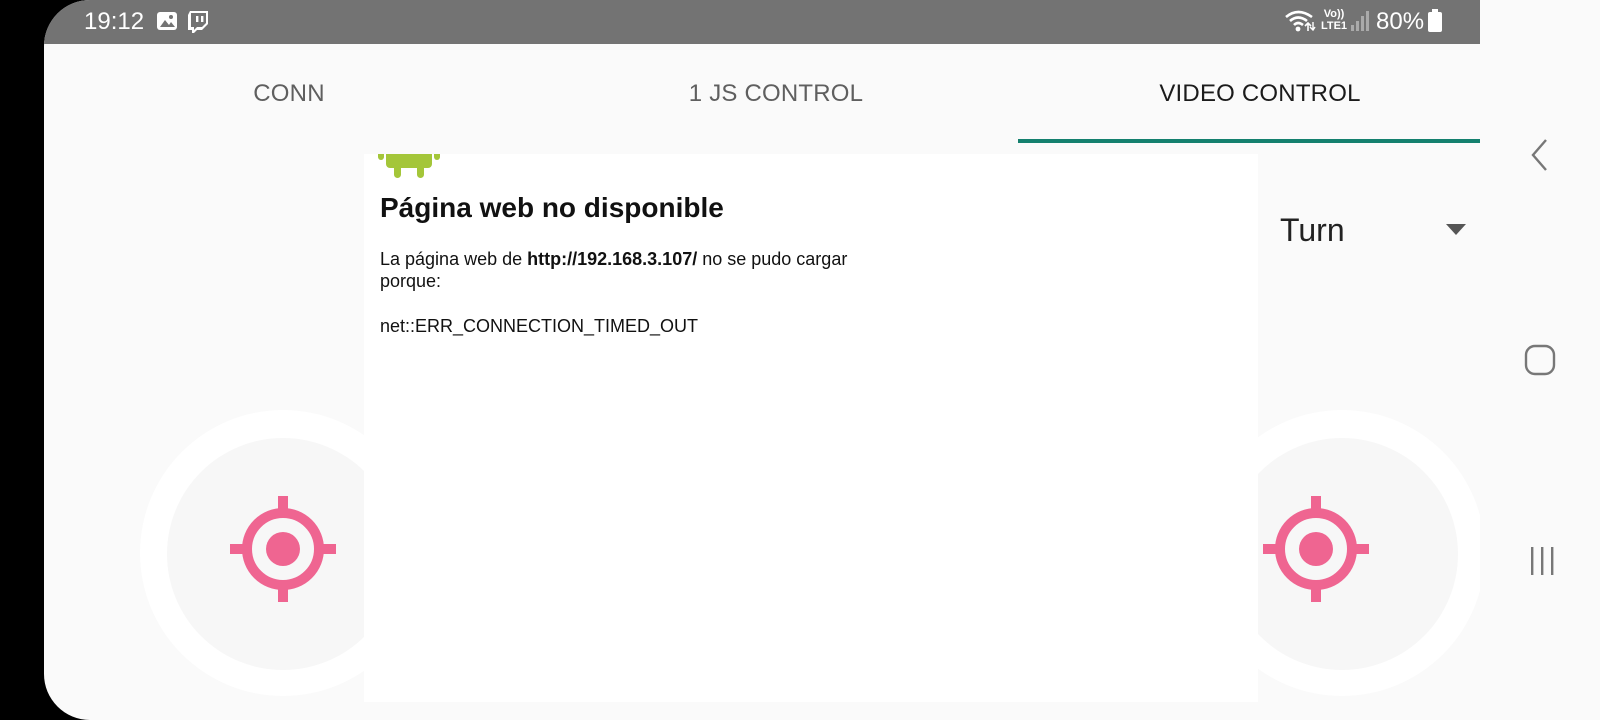 This screenshot has width=1600, height=720. What do you see at coordinates (1260, 93) in the screenshot?
I see `tab-video-control-label: VIDEO CONTROL` at bounding box center [1260, 93].